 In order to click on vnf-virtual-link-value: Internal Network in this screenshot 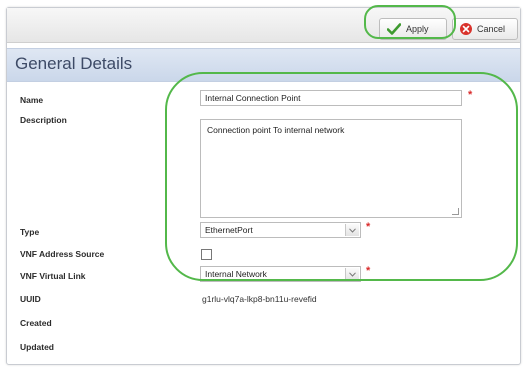, I will do `click(236, 274)`.